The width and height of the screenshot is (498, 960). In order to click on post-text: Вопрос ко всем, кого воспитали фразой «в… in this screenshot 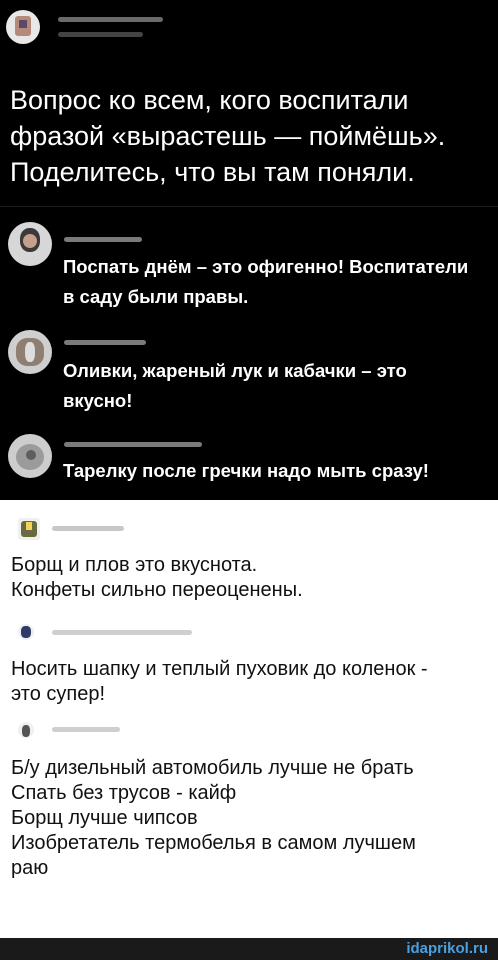, I will do `click(228, 136)`.